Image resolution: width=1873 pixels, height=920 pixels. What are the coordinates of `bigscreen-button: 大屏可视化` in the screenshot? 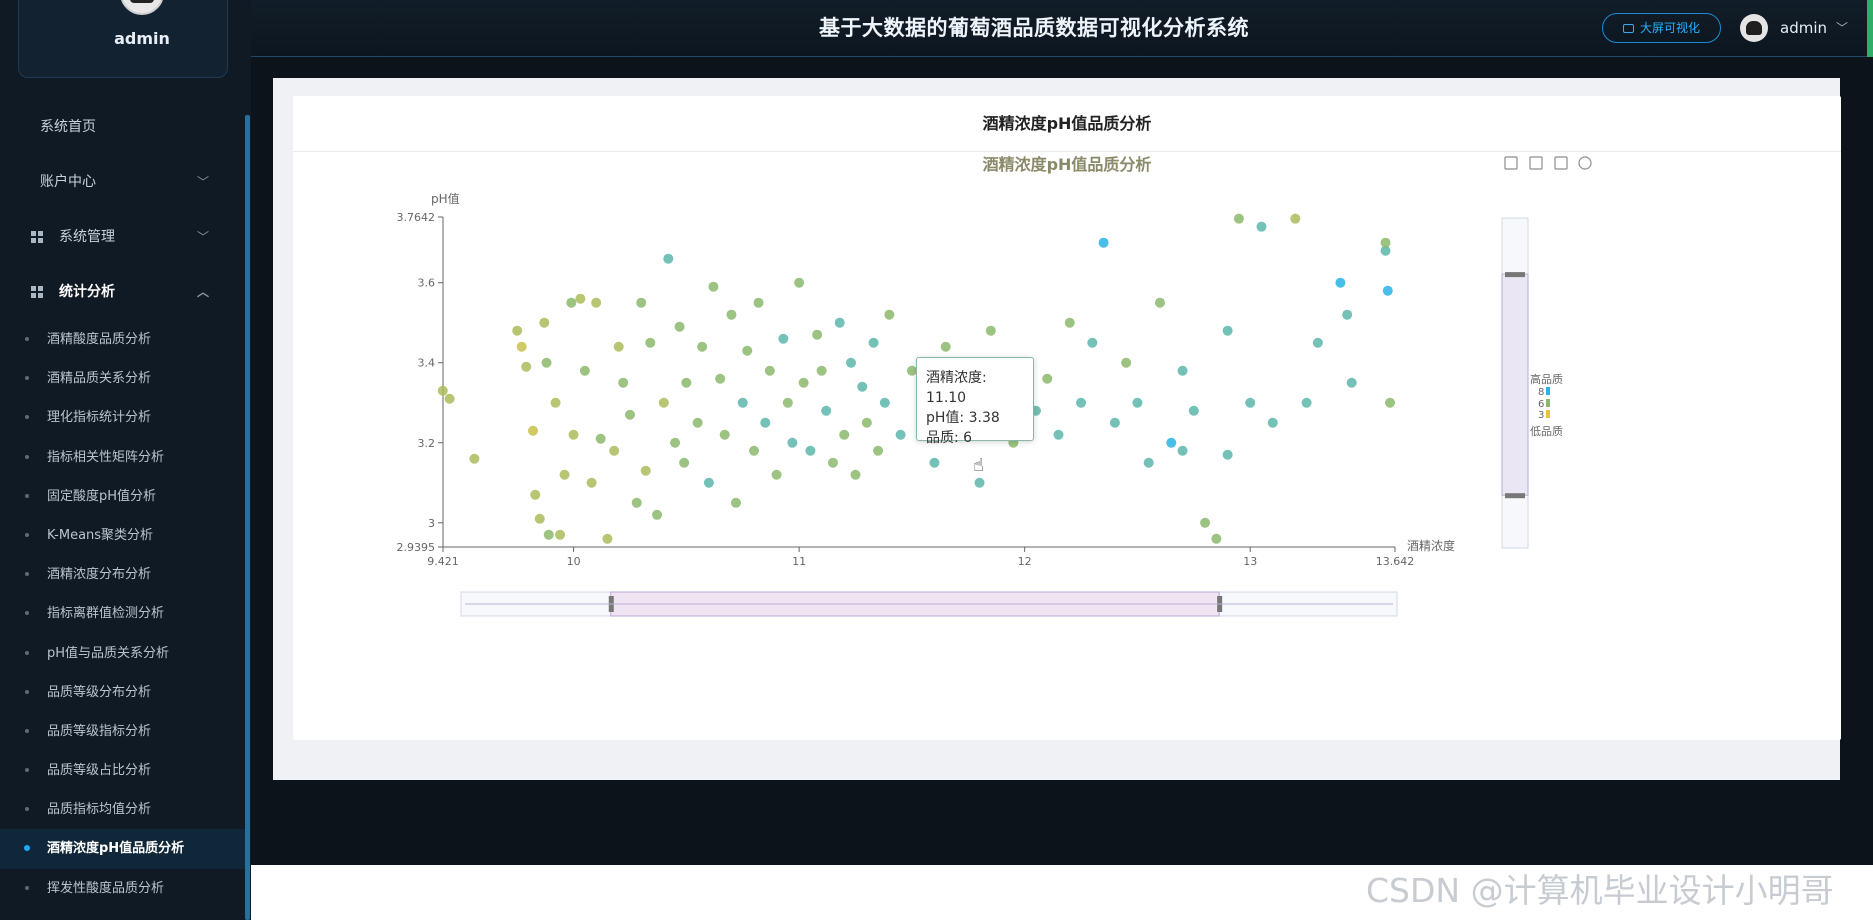 It's located at (1661, 28).